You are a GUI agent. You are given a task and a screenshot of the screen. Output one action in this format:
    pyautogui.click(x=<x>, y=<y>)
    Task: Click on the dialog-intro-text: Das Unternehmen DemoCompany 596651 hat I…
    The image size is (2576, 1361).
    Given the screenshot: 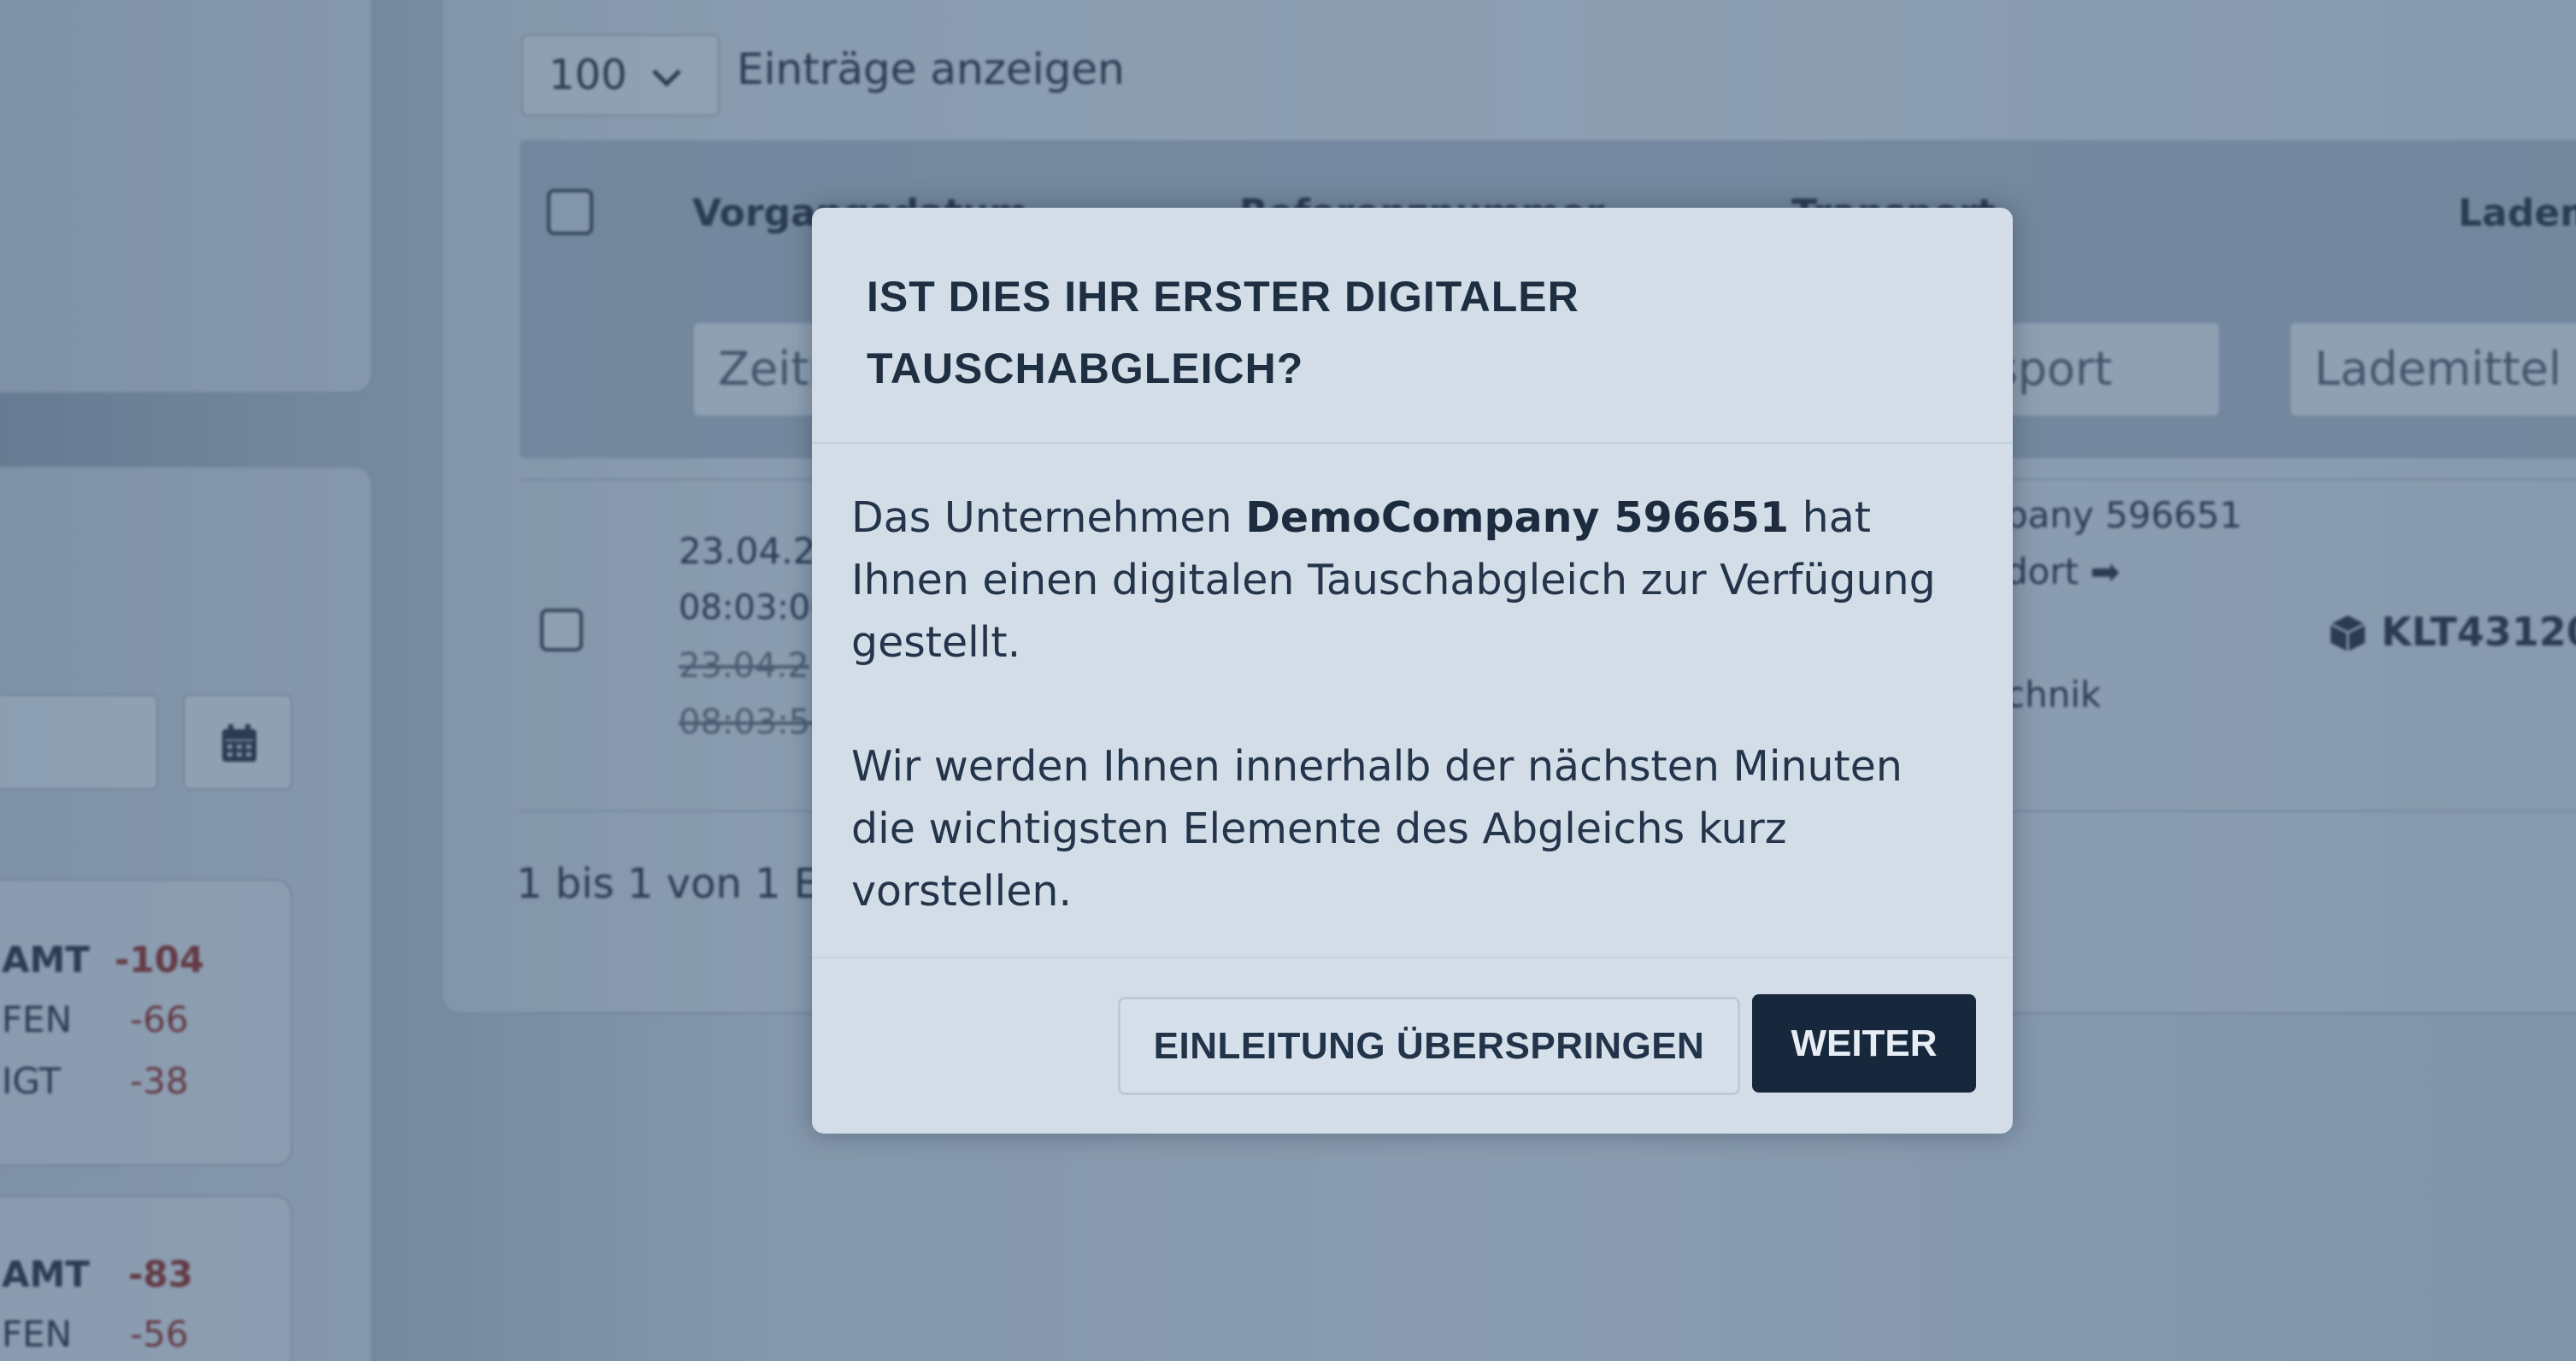 What is the action you would take?
    pyautogui.click(x=1415, y=580)
    